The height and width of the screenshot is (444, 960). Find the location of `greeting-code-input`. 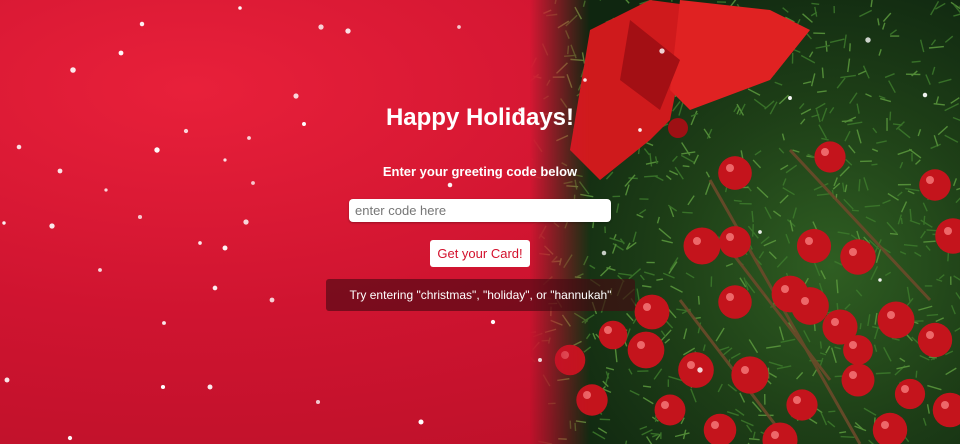

greeting-code-input is located at coordinates (480, 210).